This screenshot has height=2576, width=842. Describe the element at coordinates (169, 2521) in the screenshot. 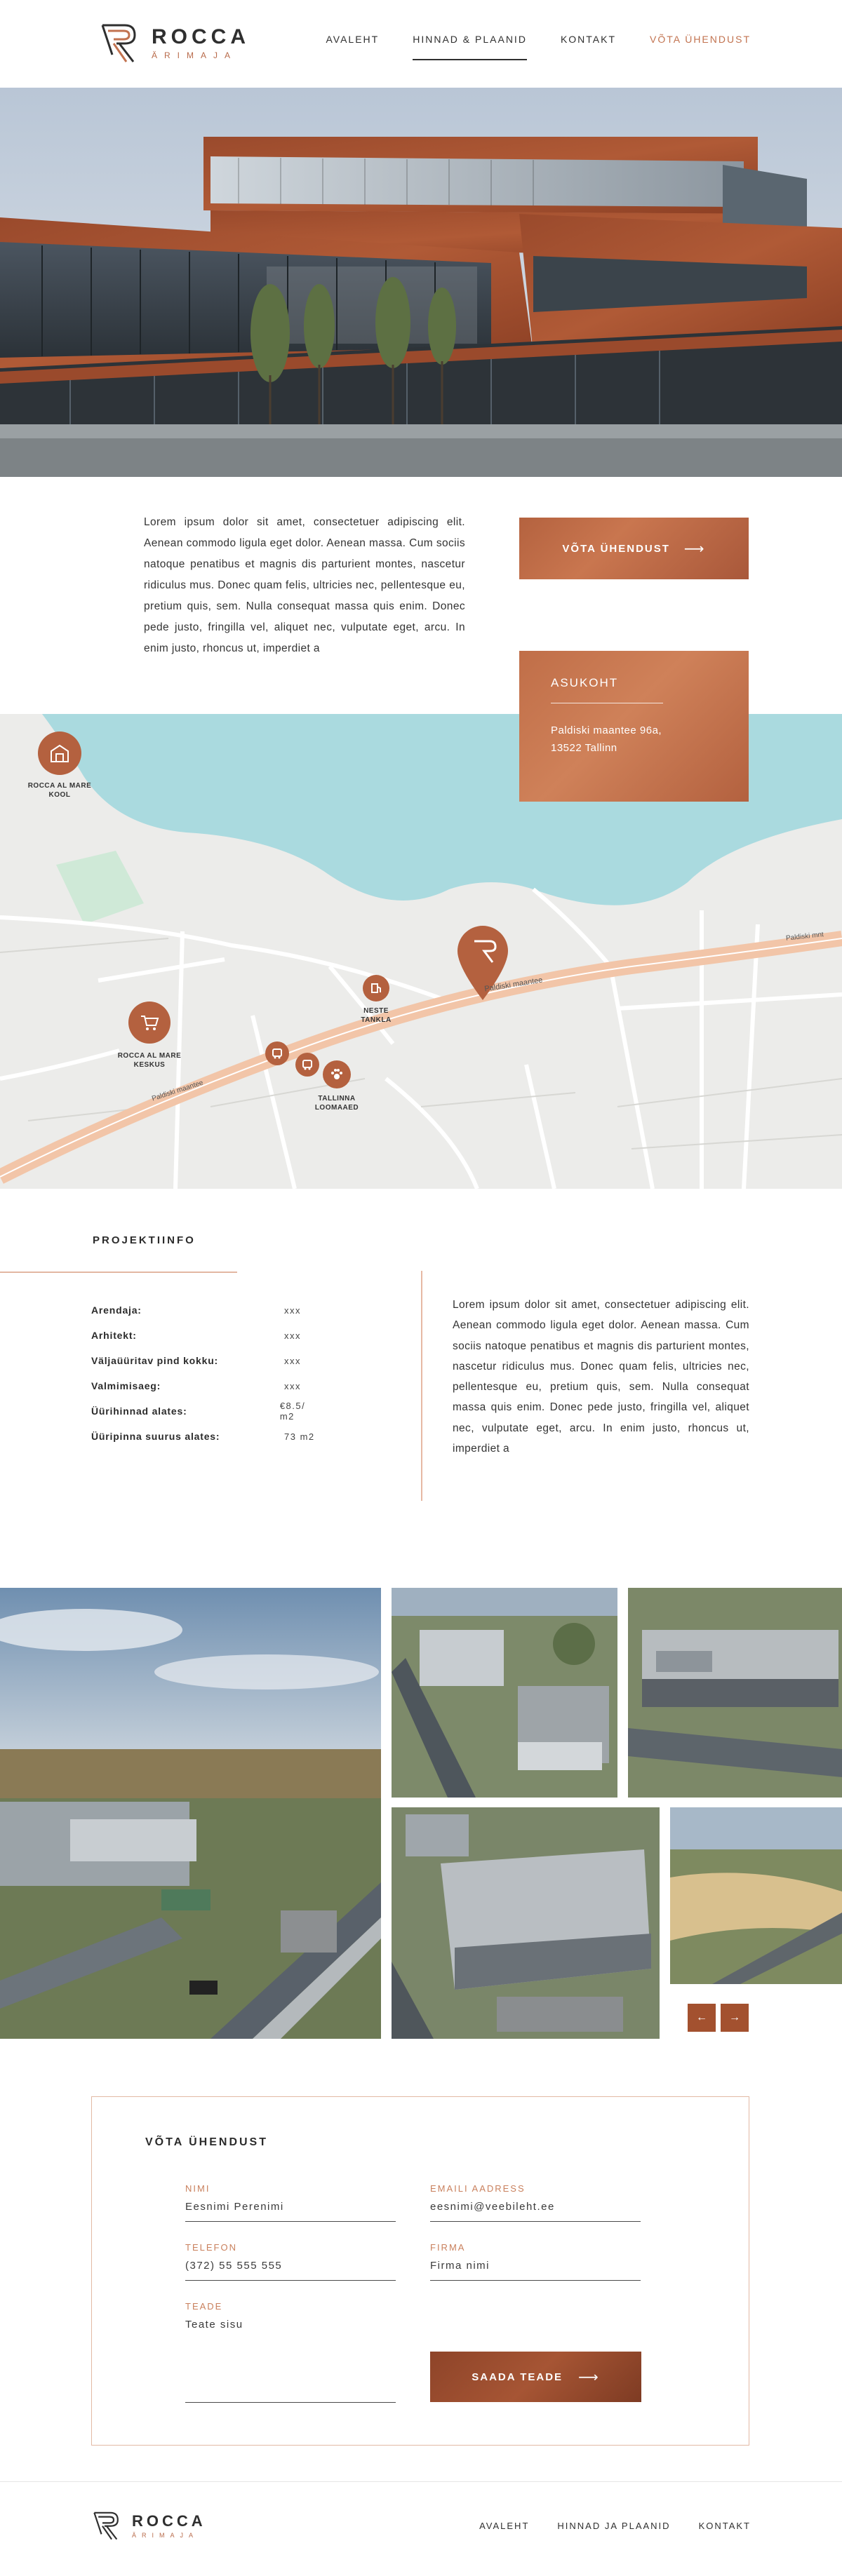

I see `footer-logo-name: ROCCA` at that location.